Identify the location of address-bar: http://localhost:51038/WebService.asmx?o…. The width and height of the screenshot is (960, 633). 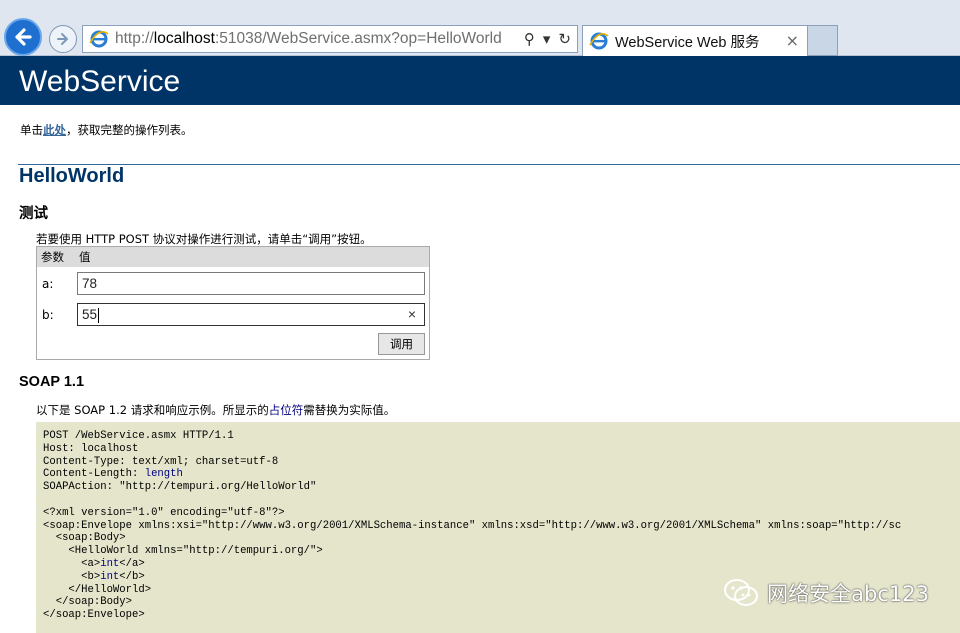
(330, 39).